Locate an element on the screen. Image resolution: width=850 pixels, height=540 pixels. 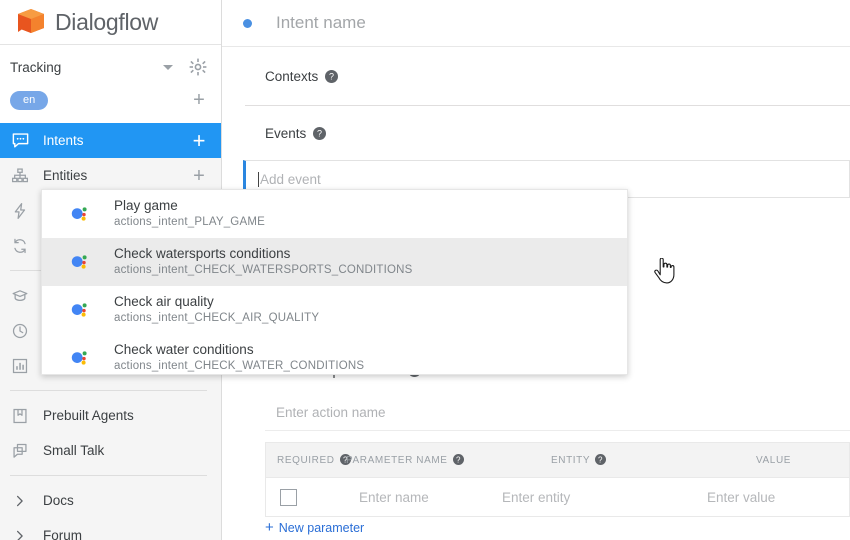
column-header-label: ENTITY is located at coordinates (571, 460).